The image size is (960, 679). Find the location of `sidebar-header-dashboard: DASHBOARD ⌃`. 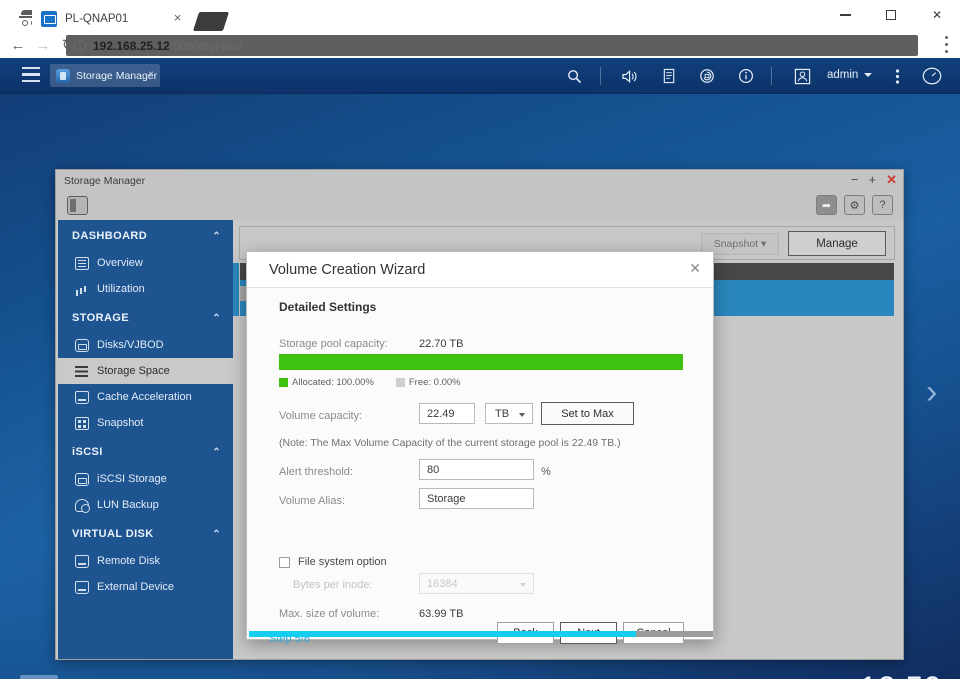

sidebar-header-dashboard: DASHBOARD ⌃ is located at coordinates (145, 236).